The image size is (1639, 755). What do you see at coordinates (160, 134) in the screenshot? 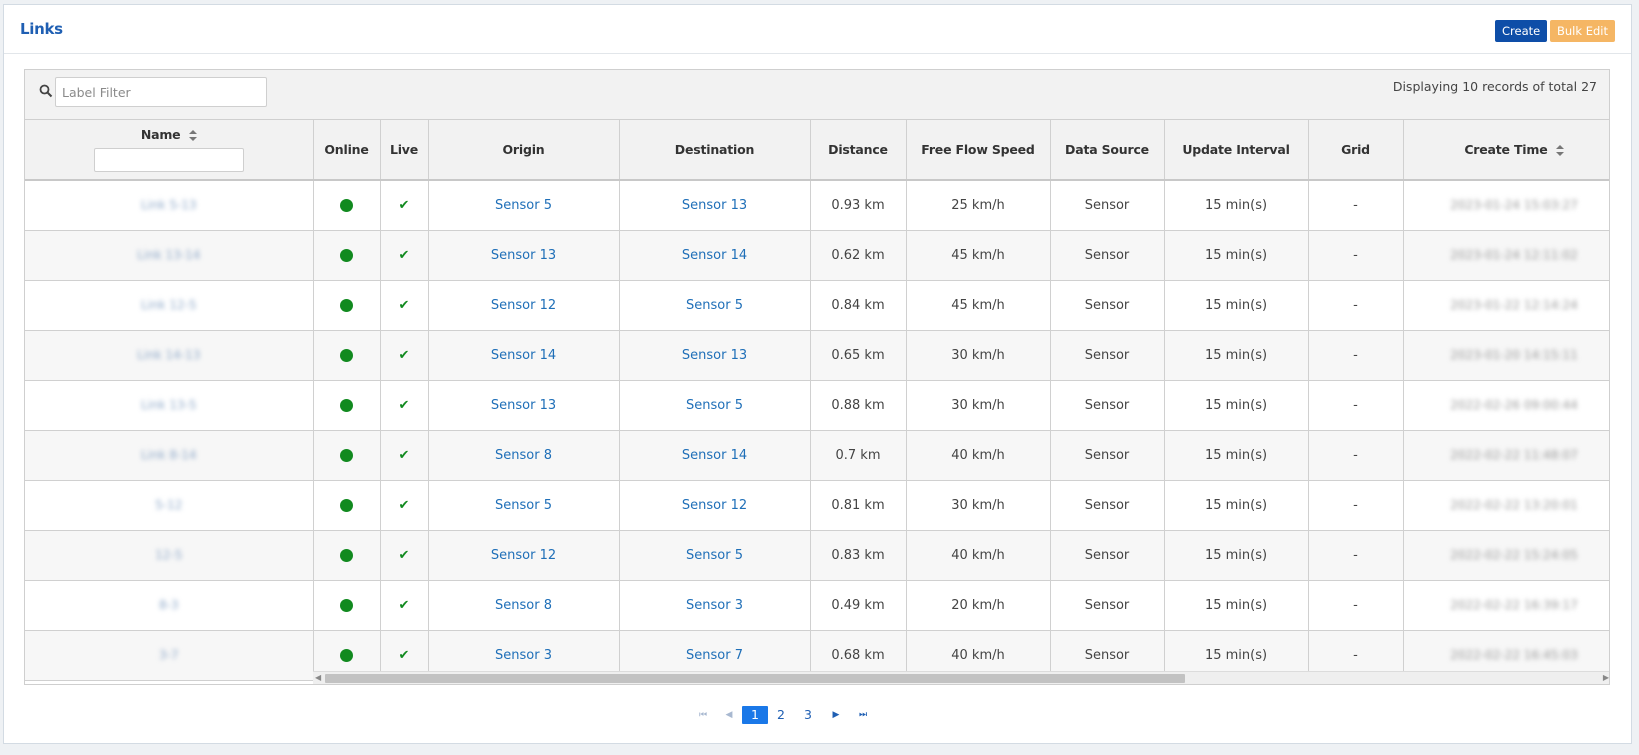
I see `column-header-label: Name` at bounding box center [160, 134].